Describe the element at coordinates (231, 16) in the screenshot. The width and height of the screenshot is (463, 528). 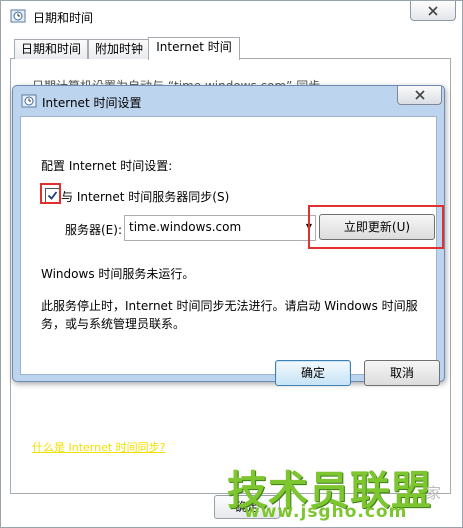
I see `window-titlebar: 日期和时间` at that location.